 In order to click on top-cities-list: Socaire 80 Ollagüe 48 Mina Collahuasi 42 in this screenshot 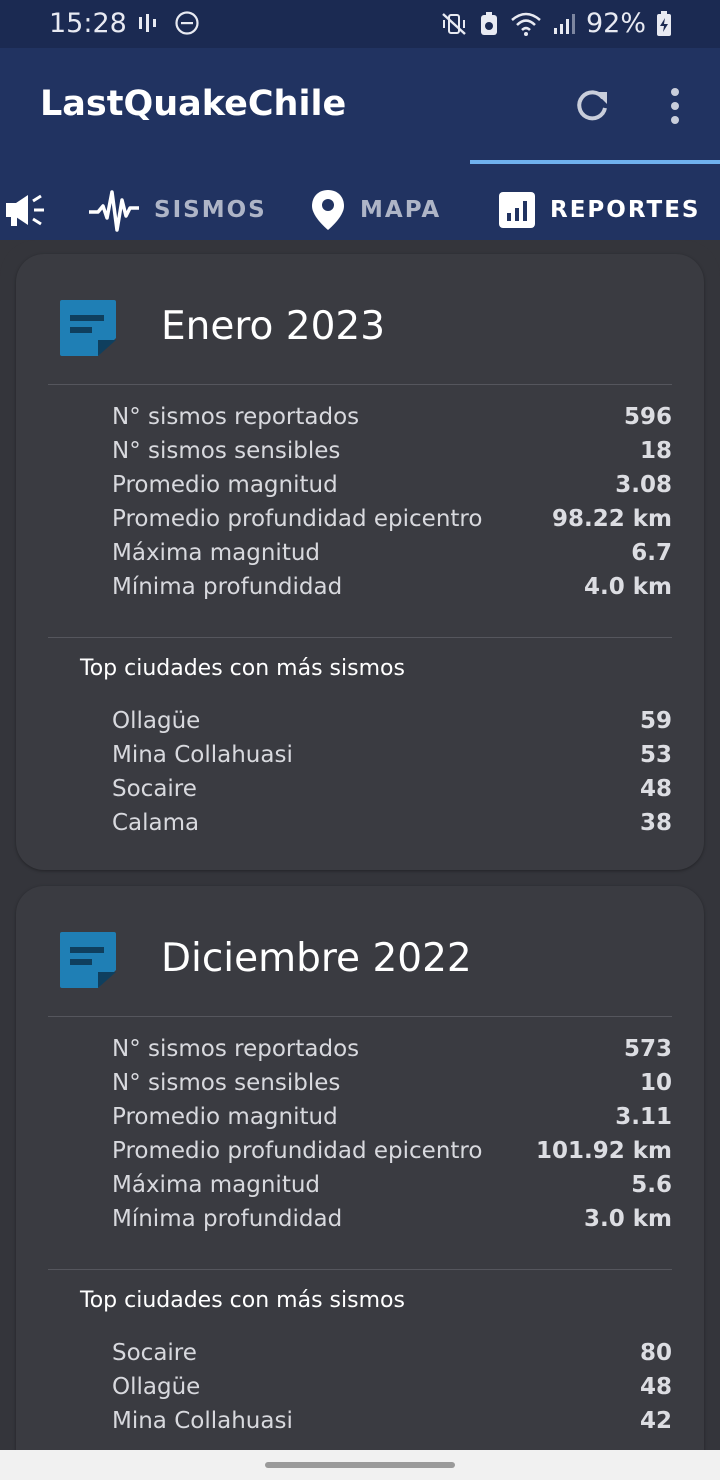, I will do `click(392, 1389)`.